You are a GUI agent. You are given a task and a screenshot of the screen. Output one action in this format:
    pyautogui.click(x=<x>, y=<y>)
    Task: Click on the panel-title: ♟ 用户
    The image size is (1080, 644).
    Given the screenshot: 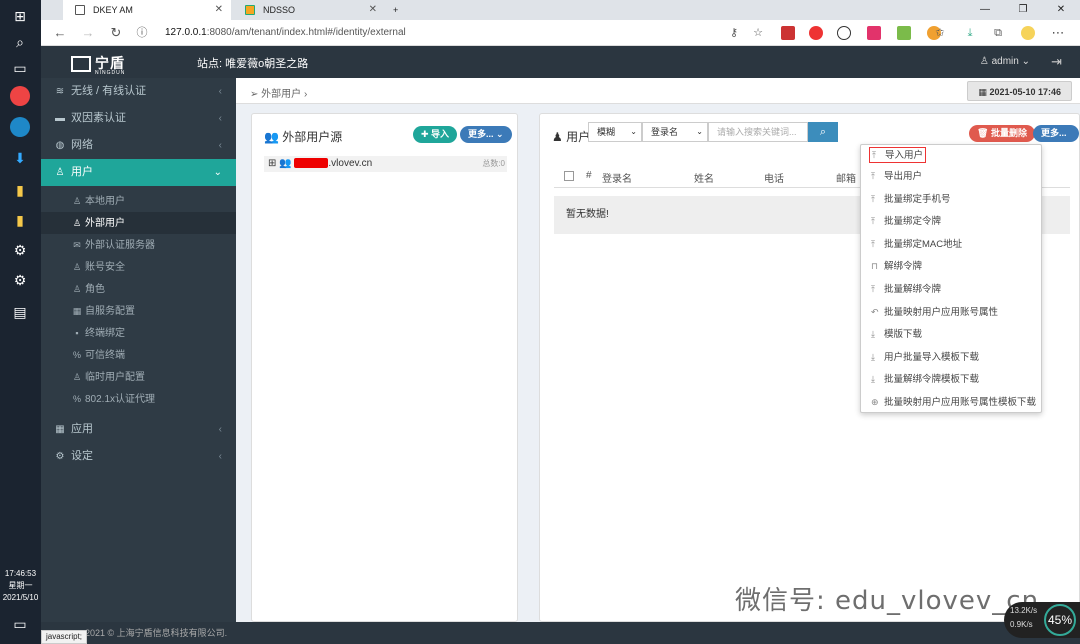 What is the action you would take?
    pyautogui.click(x=571, y=136)
    